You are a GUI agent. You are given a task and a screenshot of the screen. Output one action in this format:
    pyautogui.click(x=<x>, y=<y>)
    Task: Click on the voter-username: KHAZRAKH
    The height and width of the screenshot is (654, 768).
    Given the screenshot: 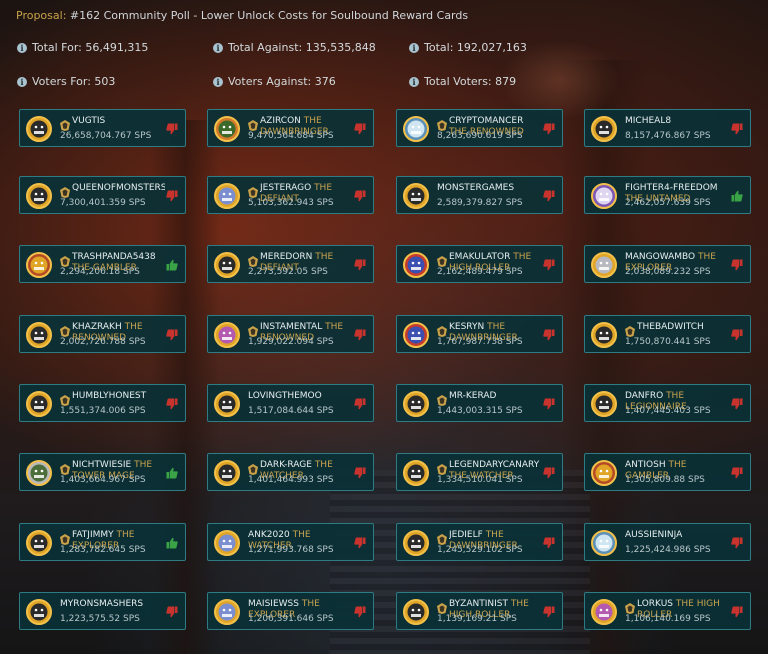 What is the action you would take?
    pyautogui.click(x=97, y=327)
    